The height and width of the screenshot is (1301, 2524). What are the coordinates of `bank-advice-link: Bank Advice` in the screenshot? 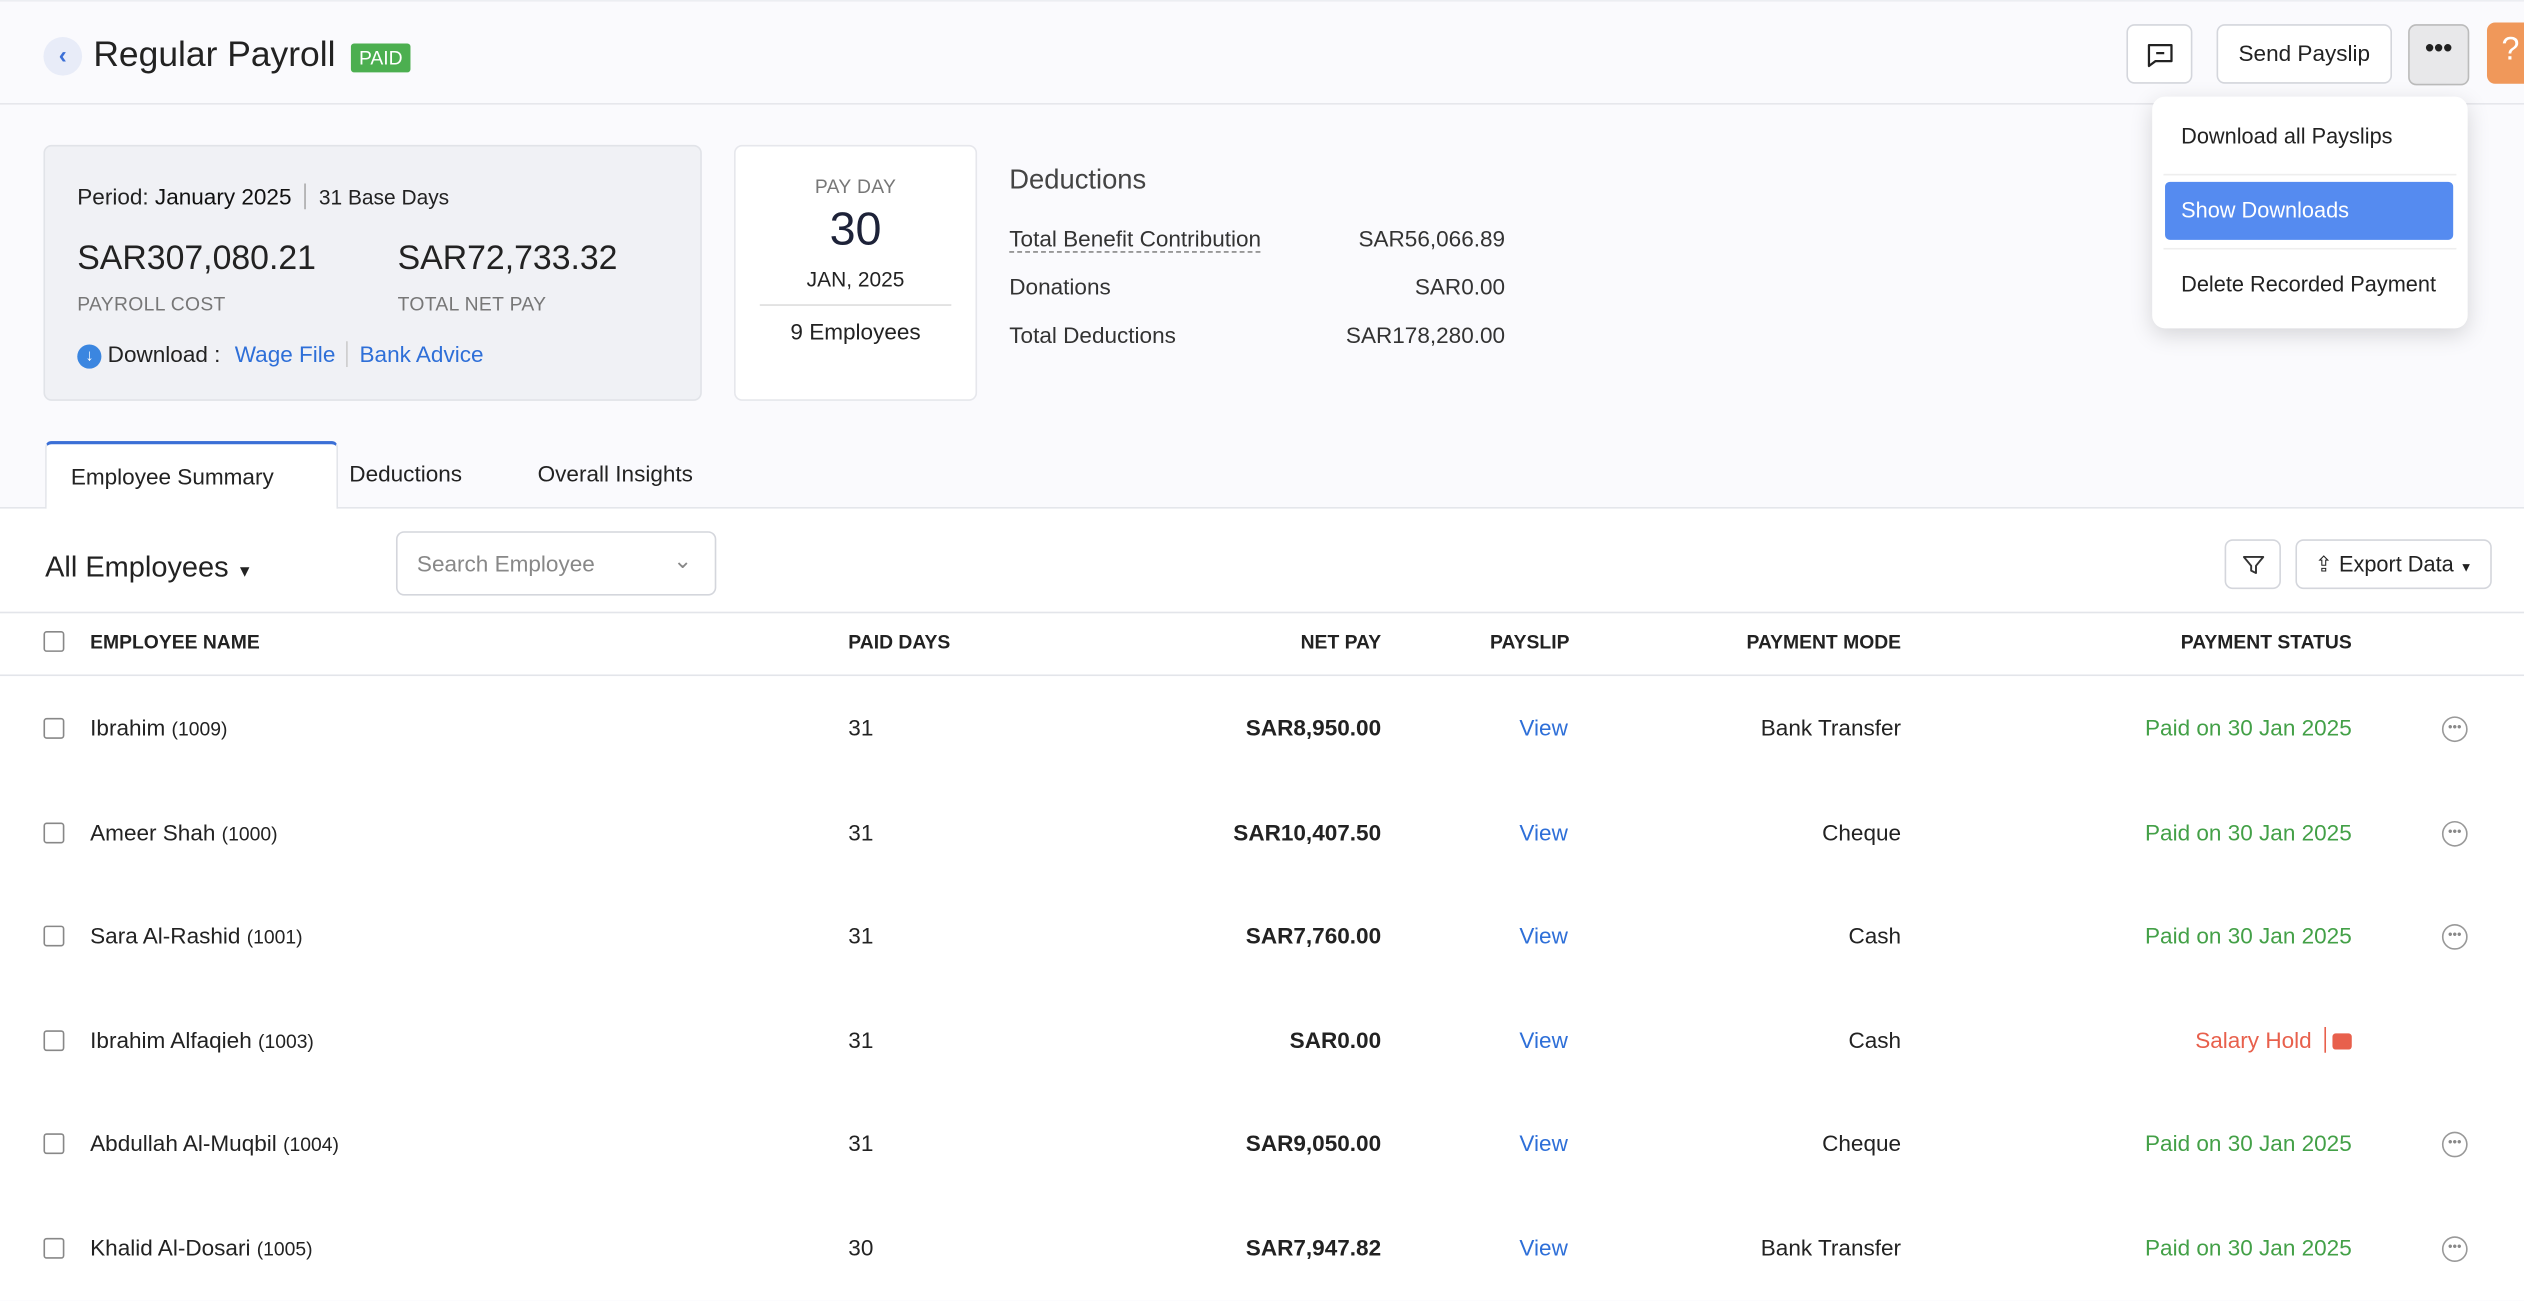 It's located at (422, 354).